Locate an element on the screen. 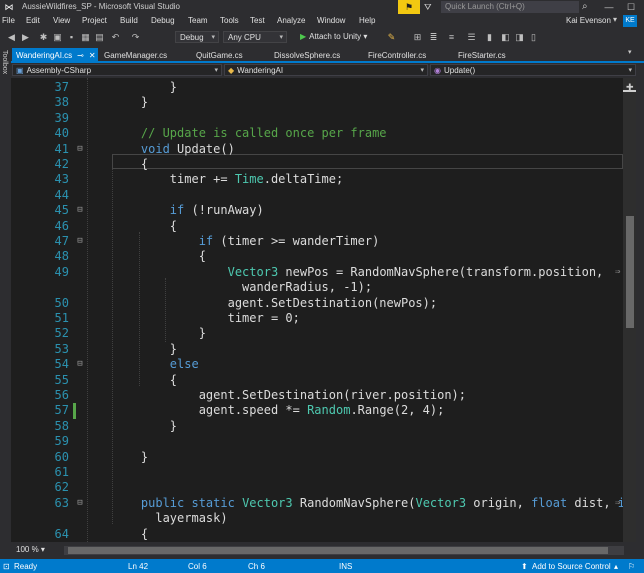  maximize-icon: ☐ is located at coordinates (631, 7).